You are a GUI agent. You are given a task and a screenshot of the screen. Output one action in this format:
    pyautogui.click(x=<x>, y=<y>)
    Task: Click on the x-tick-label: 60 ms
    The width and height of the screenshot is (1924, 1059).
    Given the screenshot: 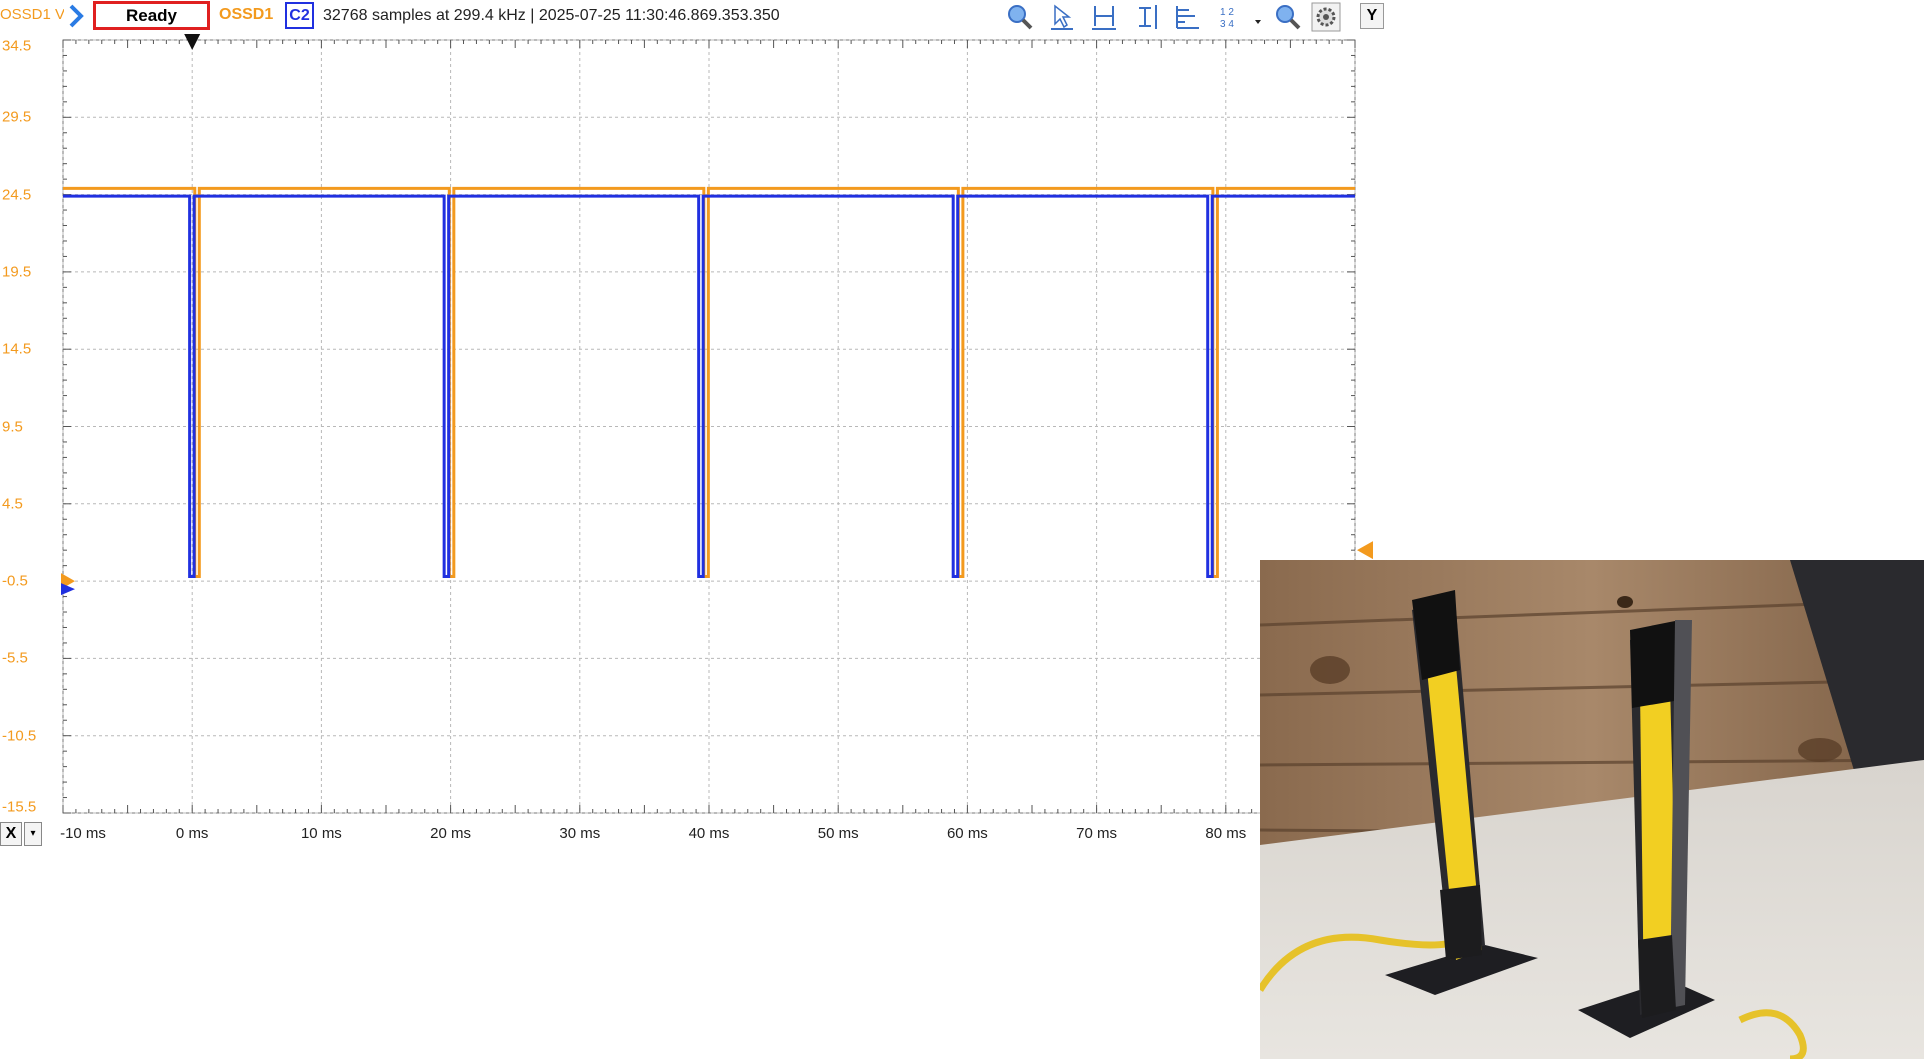 What is the action you would take?
    pyautogui.click(x=967, y=833)
    